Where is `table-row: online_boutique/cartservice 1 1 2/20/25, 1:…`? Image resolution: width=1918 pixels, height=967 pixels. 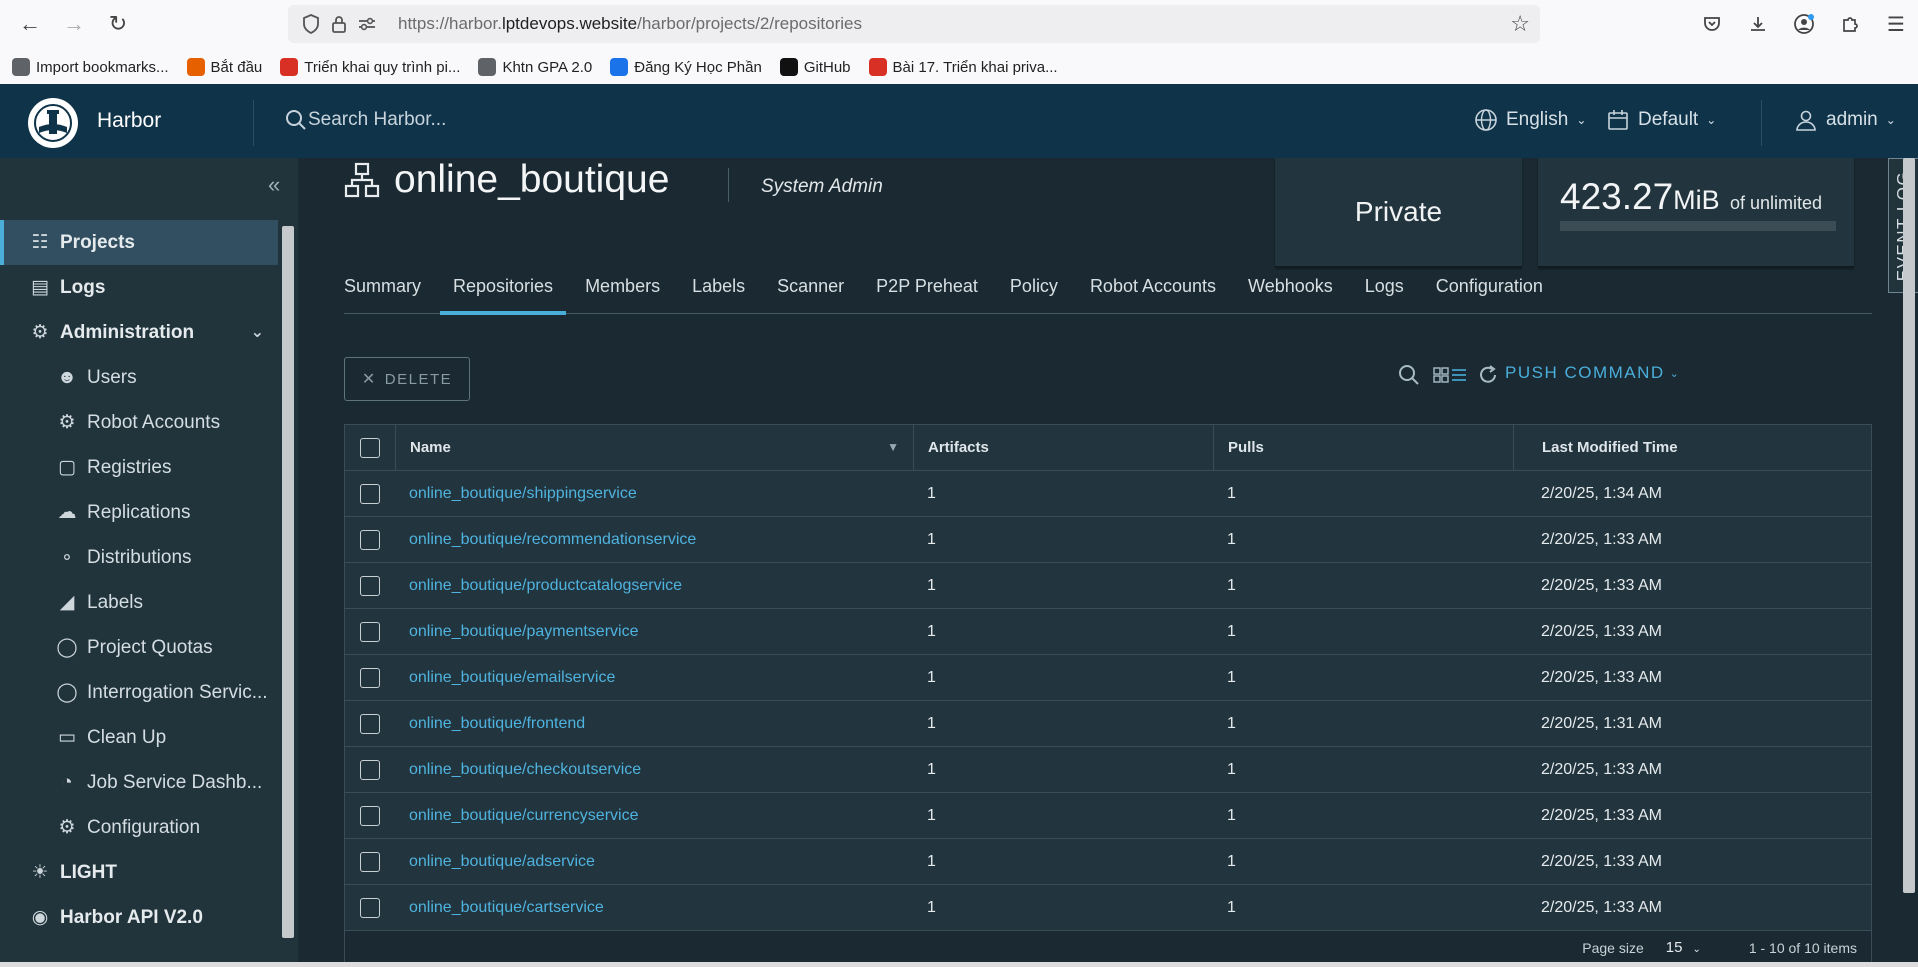
table-row: online_boutique/cartservice 1 1 2/20/25, 1:… is located at coordinates (1108, 908).